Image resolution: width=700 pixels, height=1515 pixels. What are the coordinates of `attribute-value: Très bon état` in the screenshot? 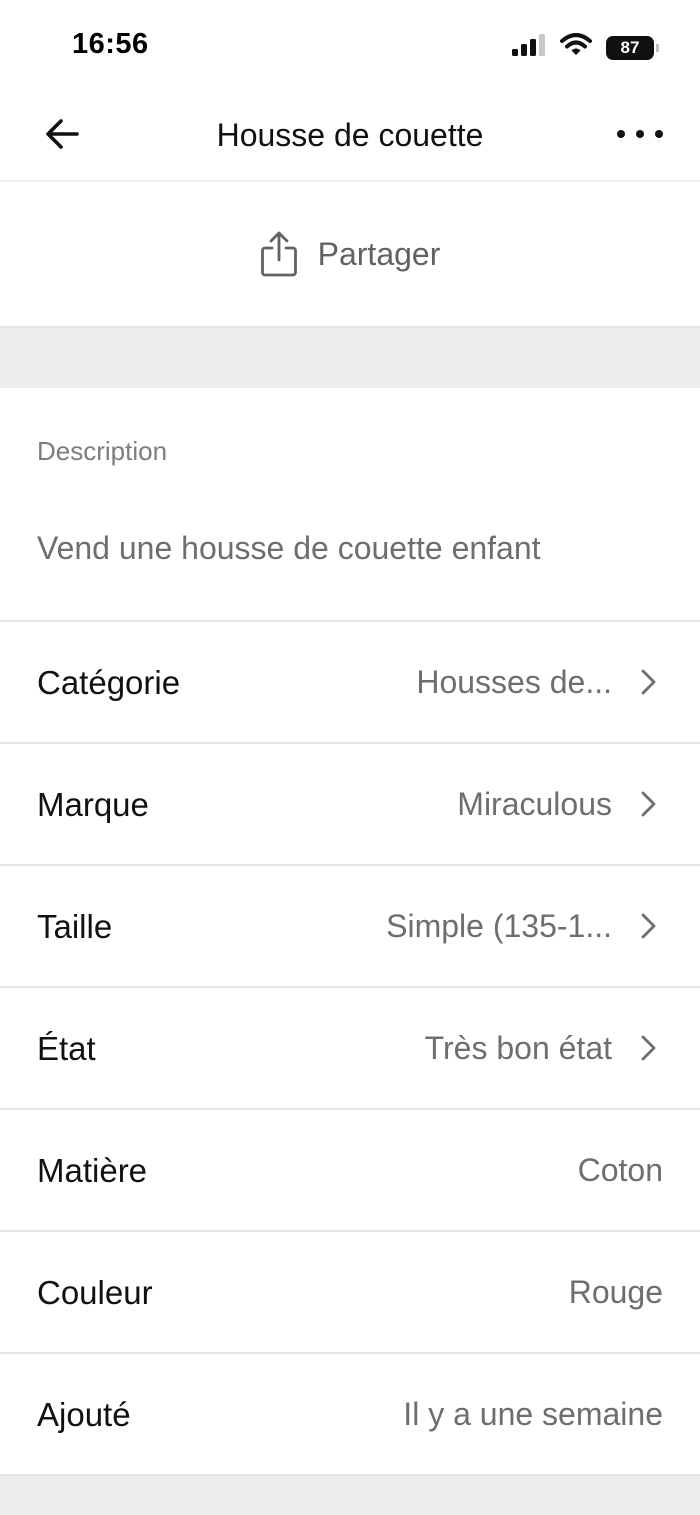 It's located at (518, 1048).